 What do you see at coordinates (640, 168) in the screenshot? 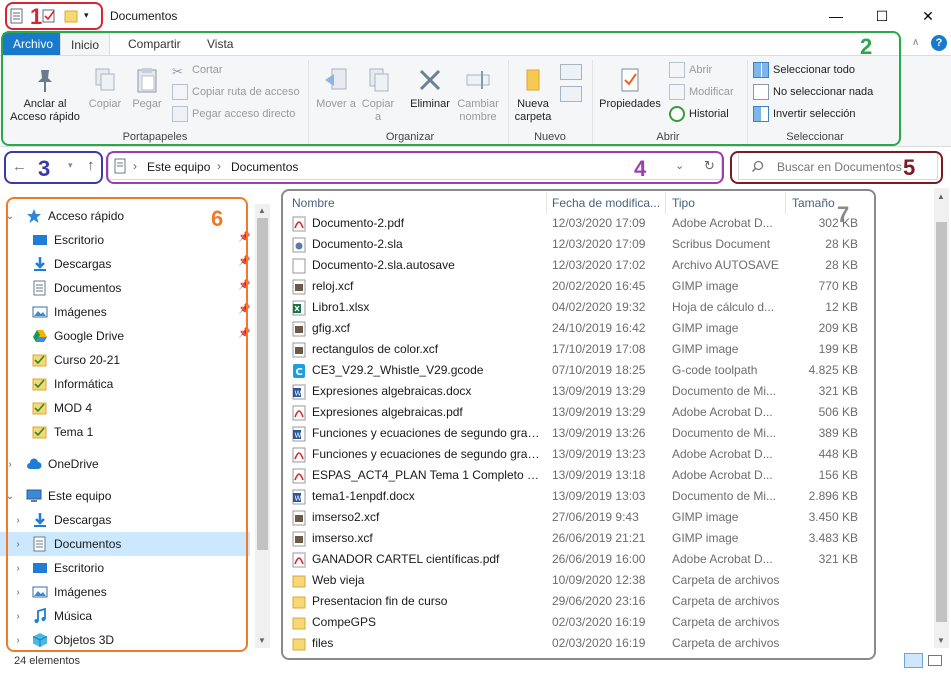
I see `annotation-label-4: 4` at bounding box center [640, 168].